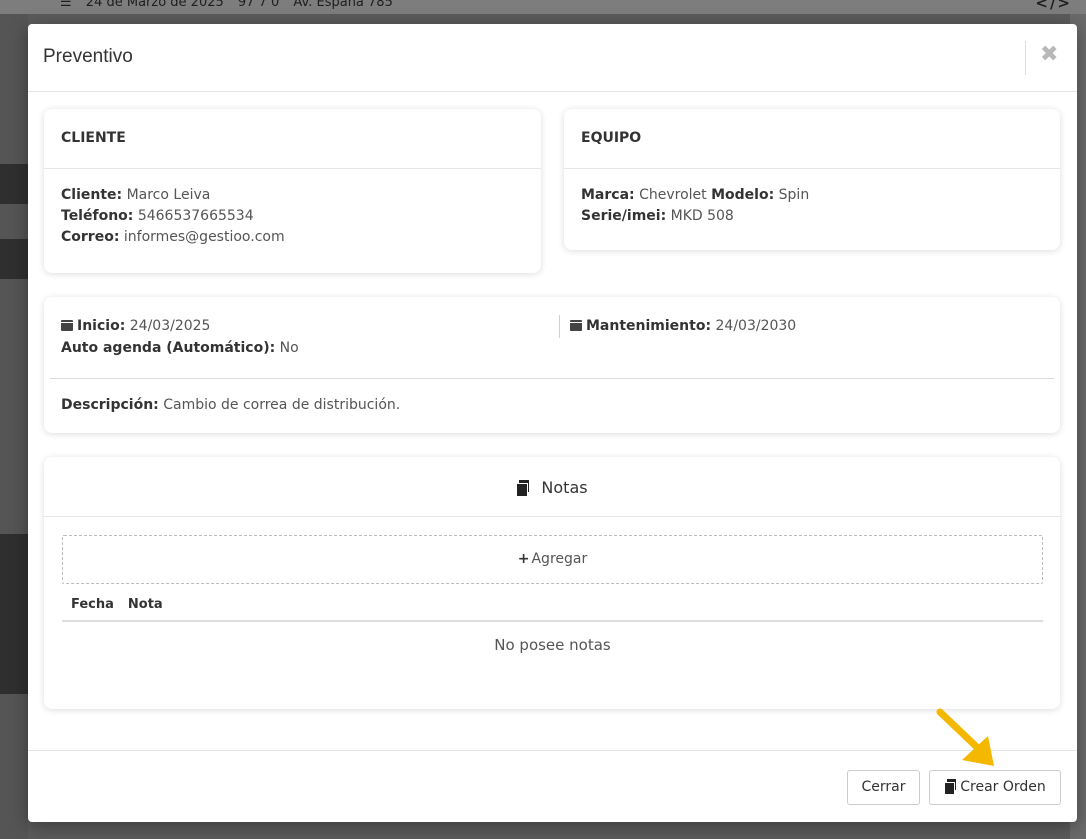  Describe the element at coordinates (743, 195) in the screenshot. I see `modelo-label: Modelo:` at that location.